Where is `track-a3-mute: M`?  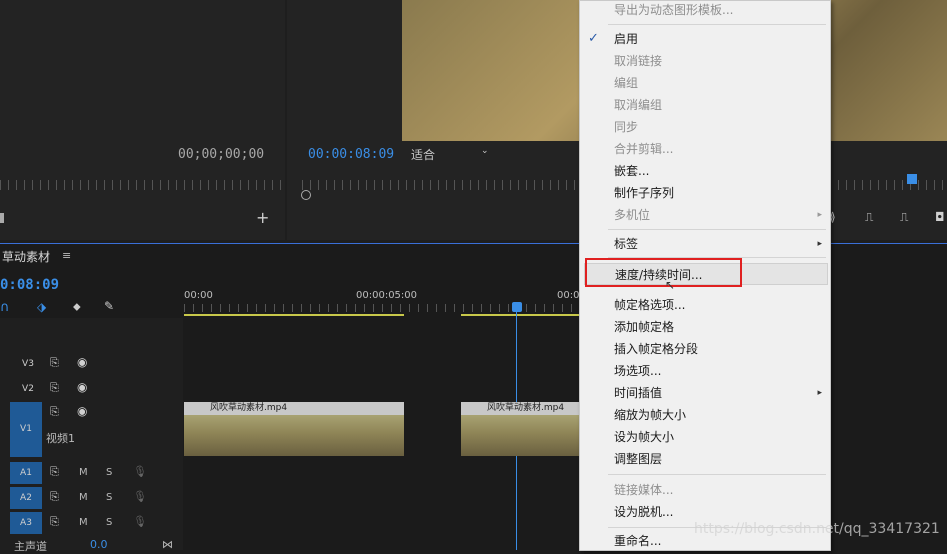
track-a3-mute: M is located at coordinates (83, 522).